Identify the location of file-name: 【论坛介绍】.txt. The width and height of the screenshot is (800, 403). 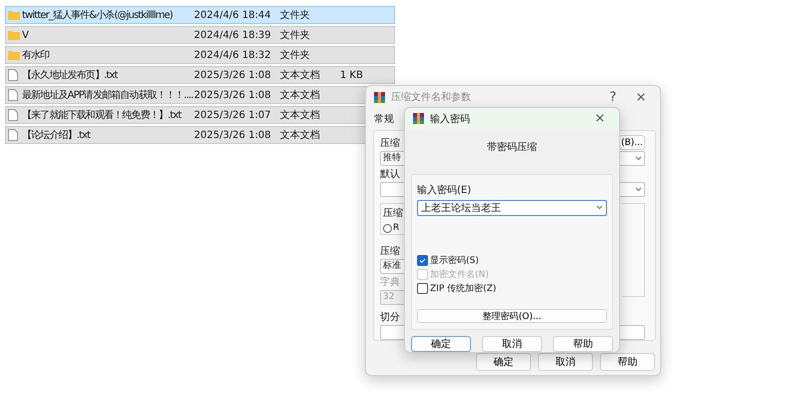
(56, 135).